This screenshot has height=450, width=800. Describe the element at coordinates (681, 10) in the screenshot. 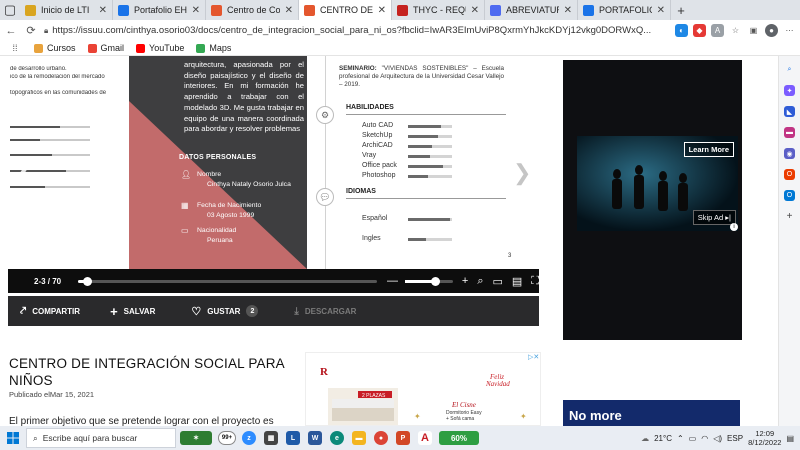

I see `new-tab-icon: +` at that location.